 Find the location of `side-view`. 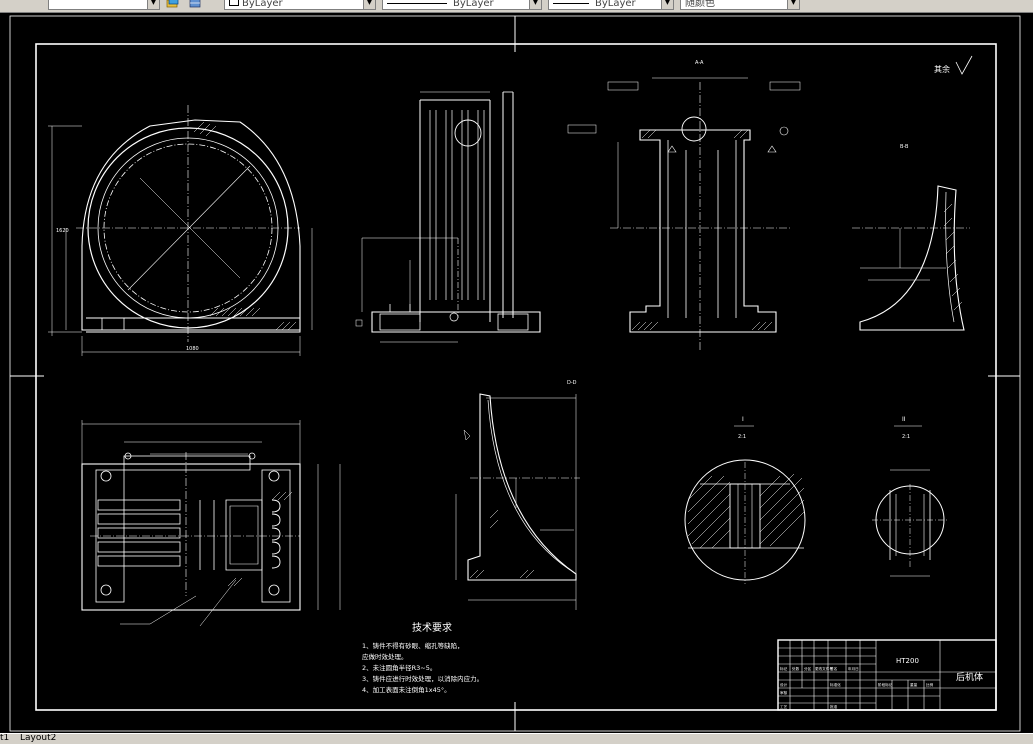

side-view is located at coordinates (448, 217).